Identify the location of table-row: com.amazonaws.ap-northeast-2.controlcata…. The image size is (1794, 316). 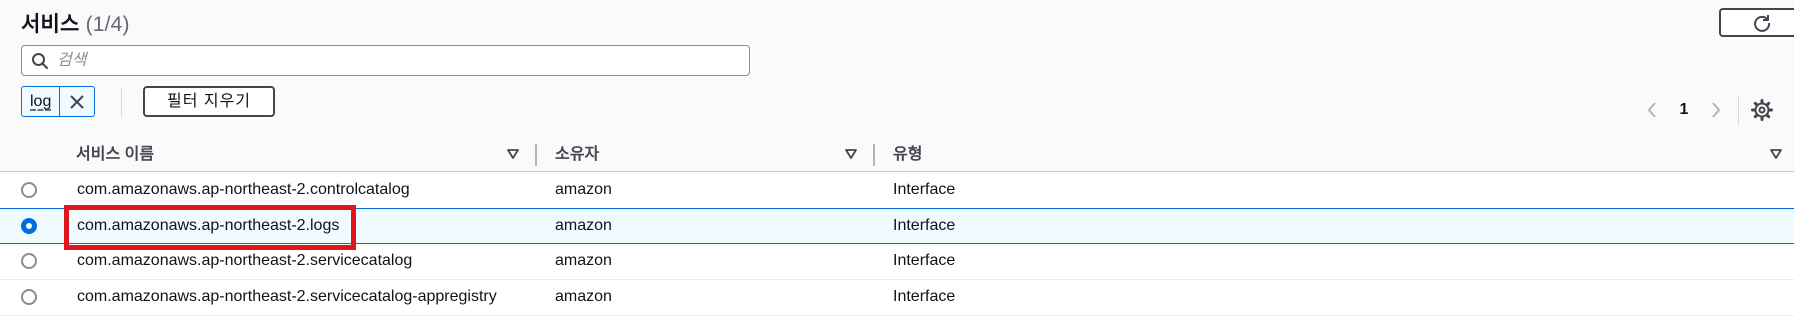
(897, 191).